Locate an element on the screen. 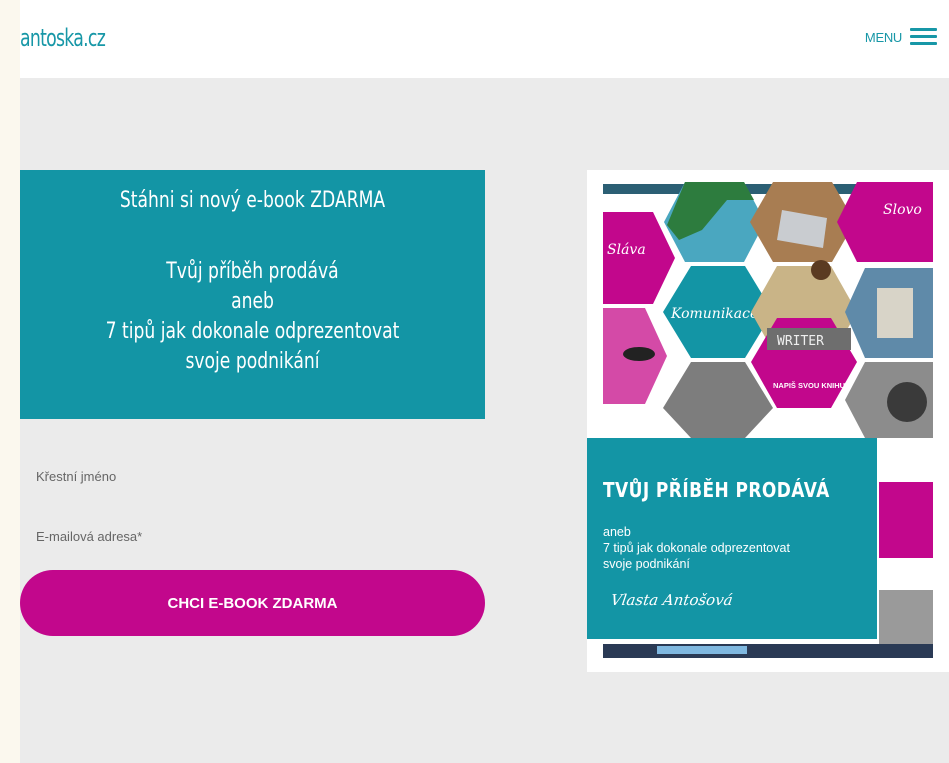 Image resolution: width=949 pixels, height=763 pixels. hex-slava is located at coordinates (639, 258).